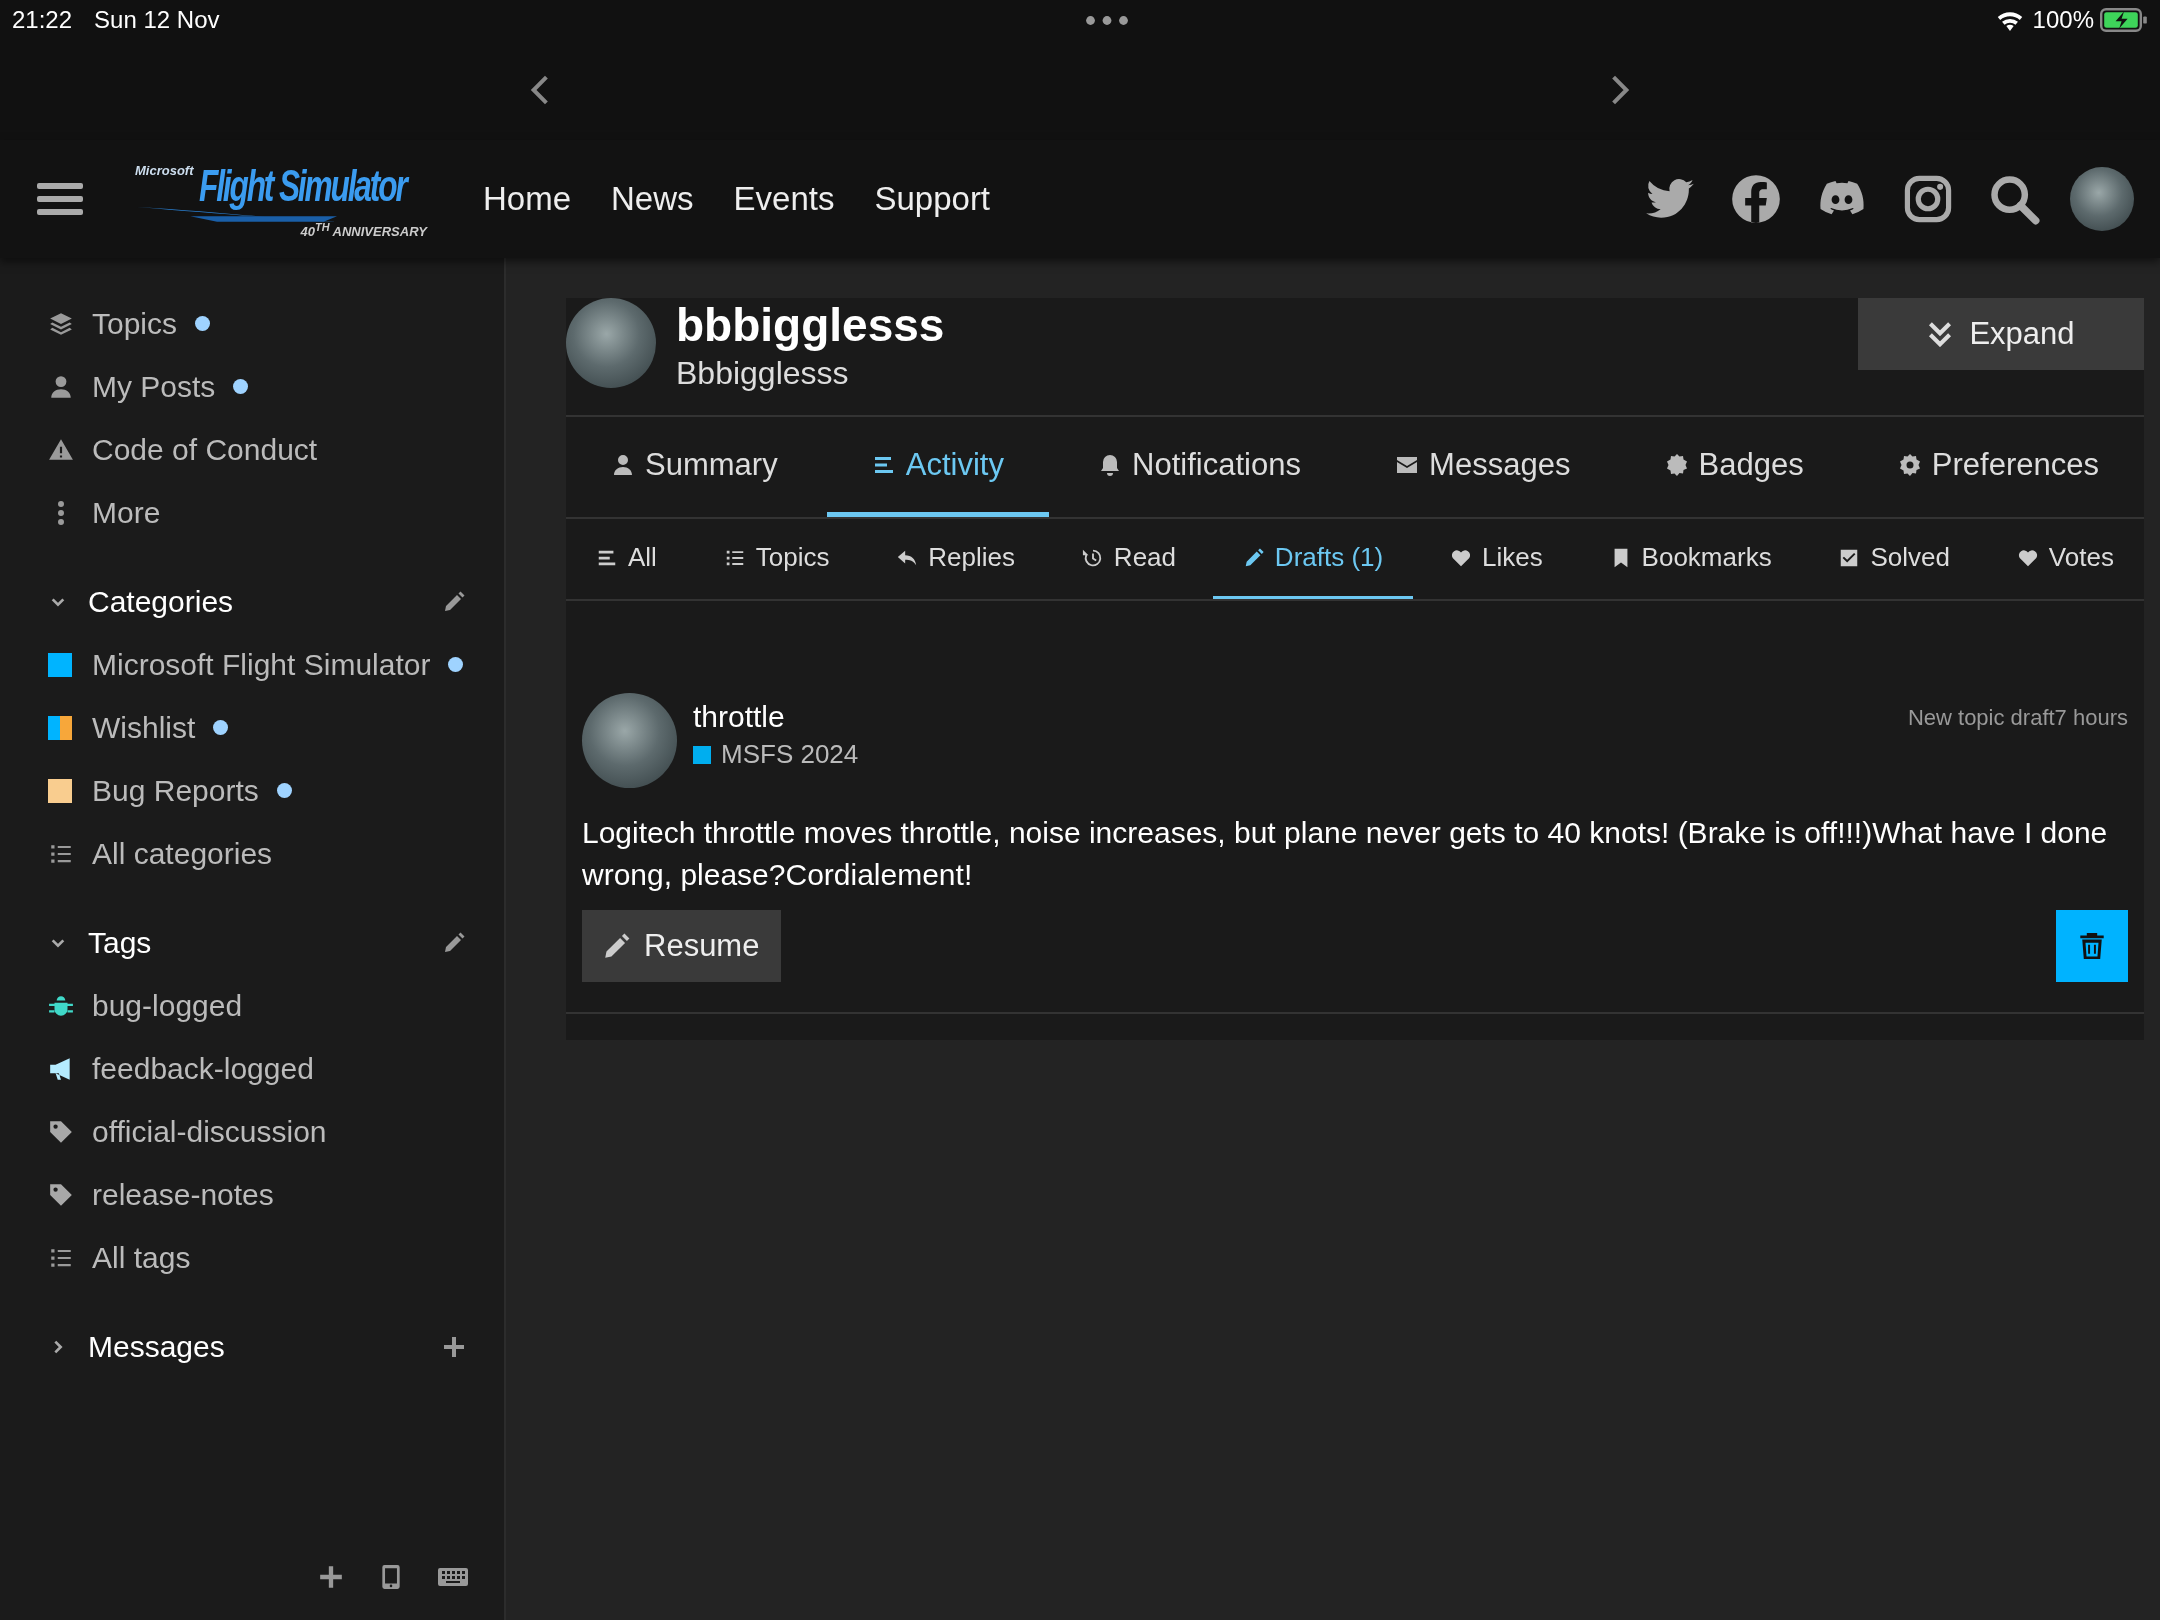 This screenshot has width=2160, height=1620. What do you see at coordinates (776, 717) in the screenshot?
I see `draft-title: throttle` at bounding box center [776, 717].